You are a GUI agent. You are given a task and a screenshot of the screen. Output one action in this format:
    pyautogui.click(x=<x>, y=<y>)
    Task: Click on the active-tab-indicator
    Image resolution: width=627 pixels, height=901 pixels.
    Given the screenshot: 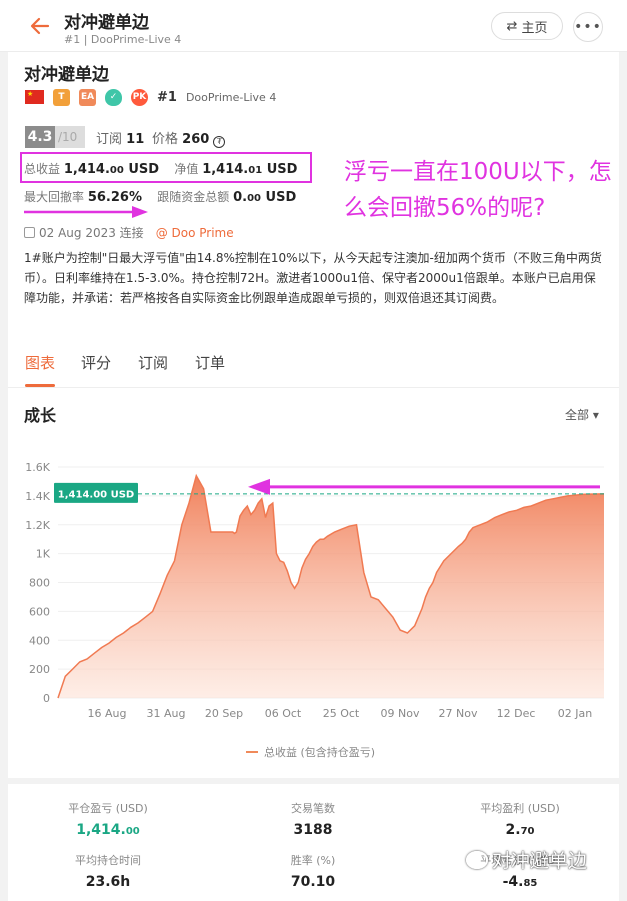 What is the action you would take?
    pyautogui.click(x=40, y=385)
    